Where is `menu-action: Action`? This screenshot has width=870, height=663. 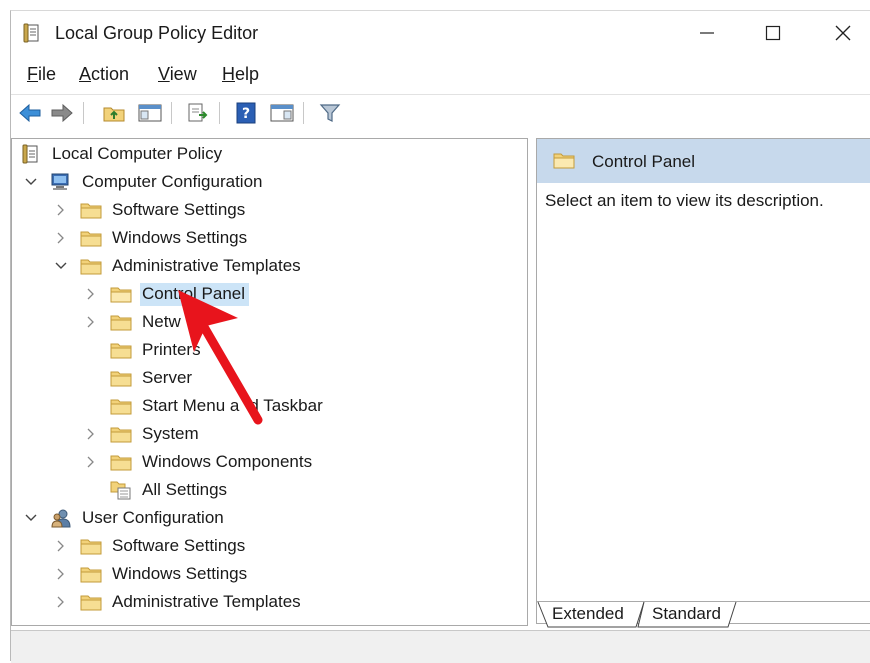 menu-action: Action is located at coordinates (104, 74).